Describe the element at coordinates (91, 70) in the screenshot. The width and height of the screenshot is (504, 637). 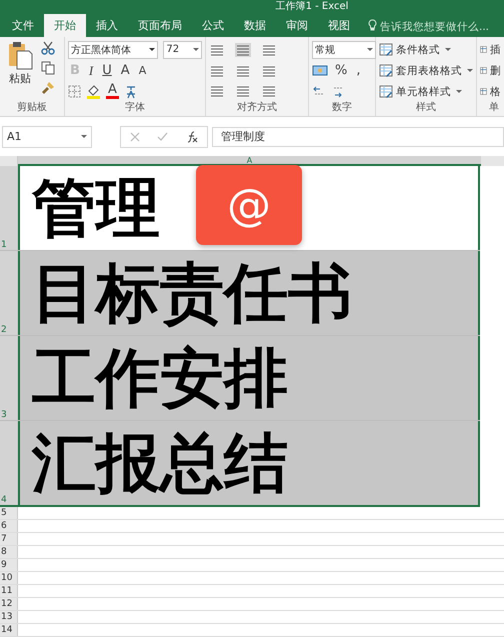
I see `italic-button: I` at that location.